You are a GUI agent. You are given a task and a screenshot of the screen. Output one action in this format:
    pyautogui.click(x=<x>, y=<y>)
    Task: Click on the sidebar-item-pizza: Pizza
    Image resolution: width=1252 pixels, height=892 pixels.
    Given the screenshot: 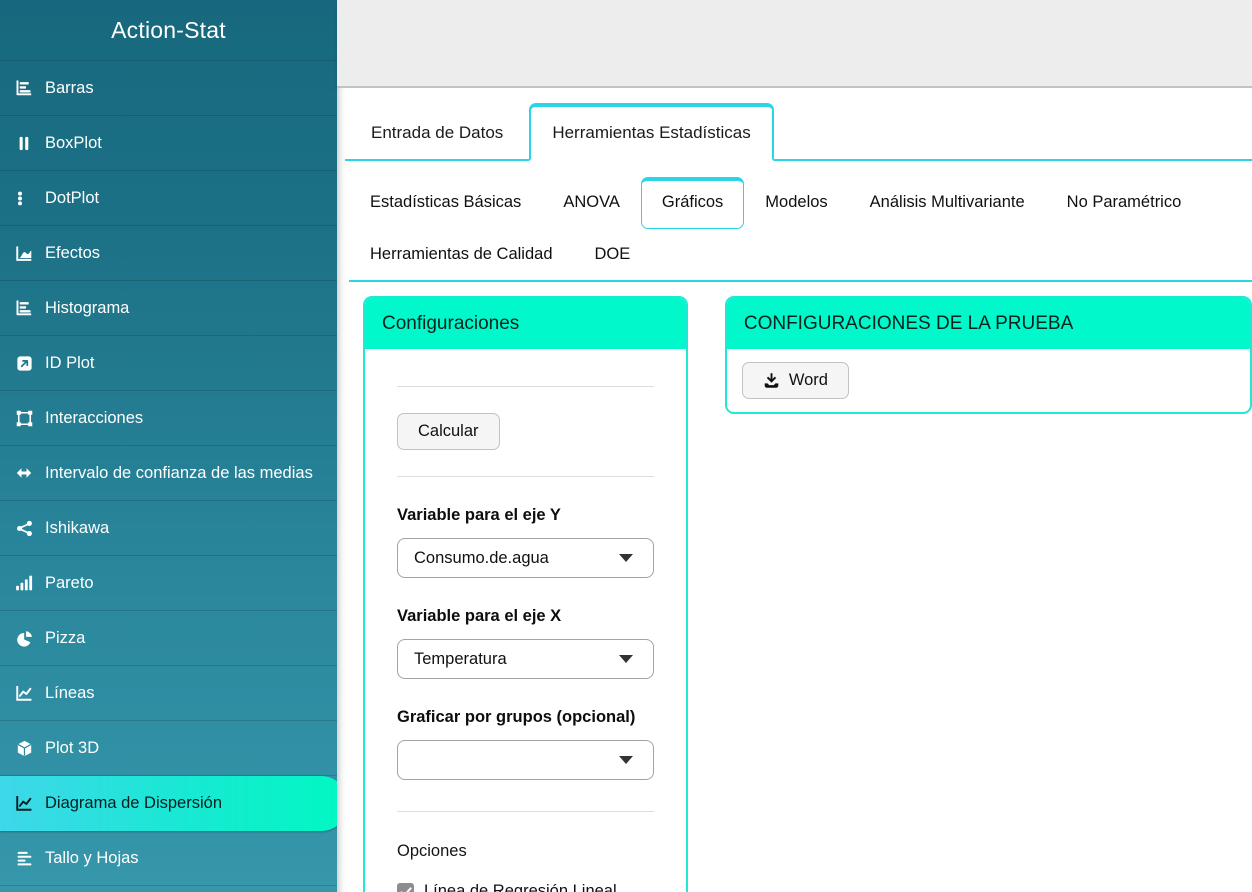 What is the action you would take?
    pyautogui.click(x=168, y=638)
    